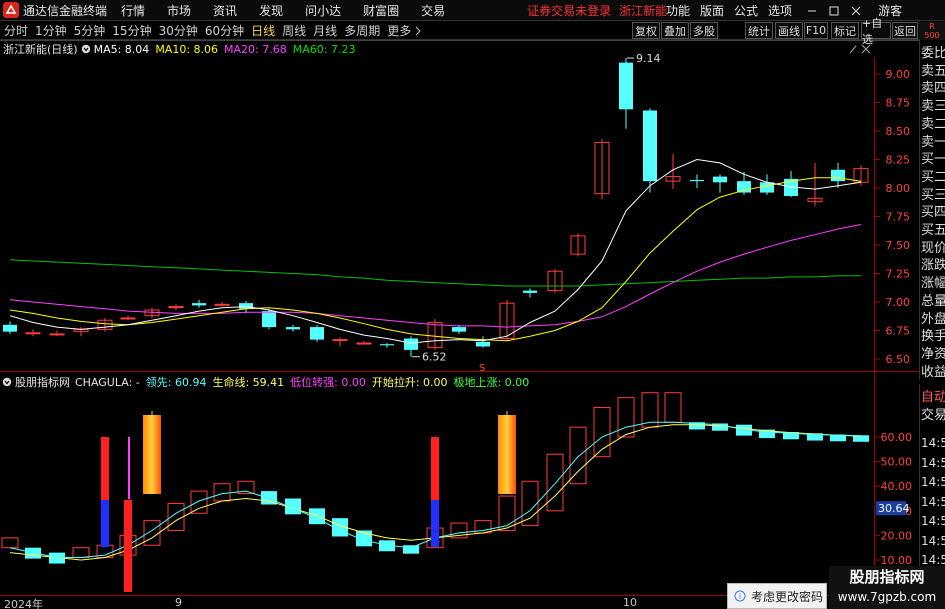 The image size is (945, 609). I want to click on adjust-button: 复权, so click(646, 30).